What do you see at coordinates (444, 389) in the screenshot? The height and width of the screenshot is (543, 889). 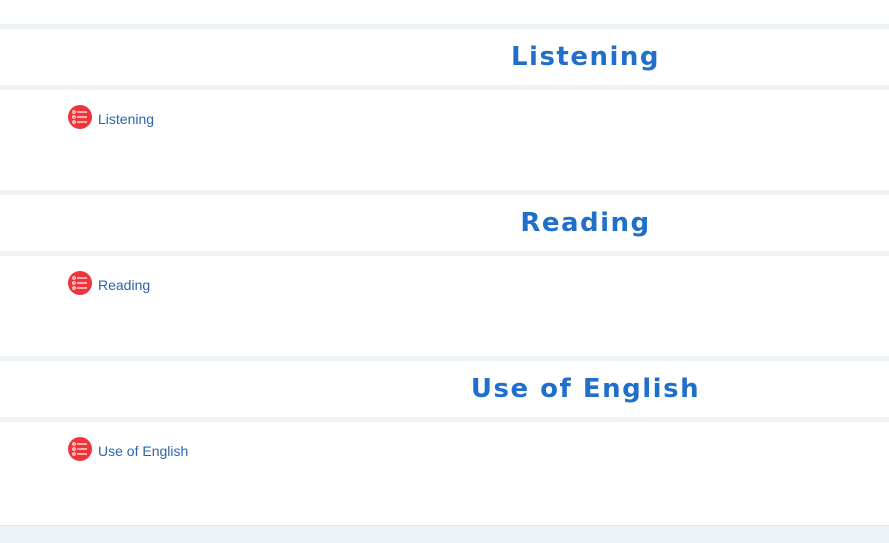 I see `section-header-use-of-english: Use of English` at bounding box center [444, 389].